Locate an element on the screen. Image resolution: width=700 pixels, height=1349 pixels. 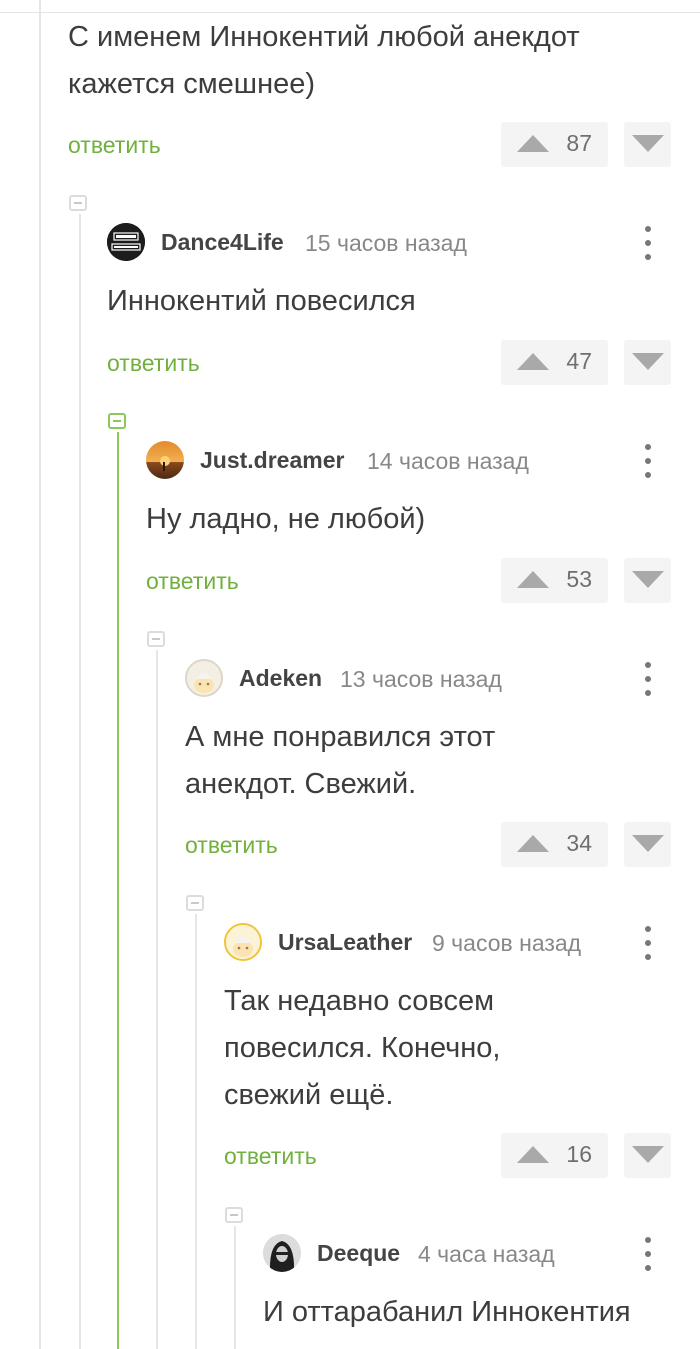
vote-count: 87 is located at coordinates (579, 143).